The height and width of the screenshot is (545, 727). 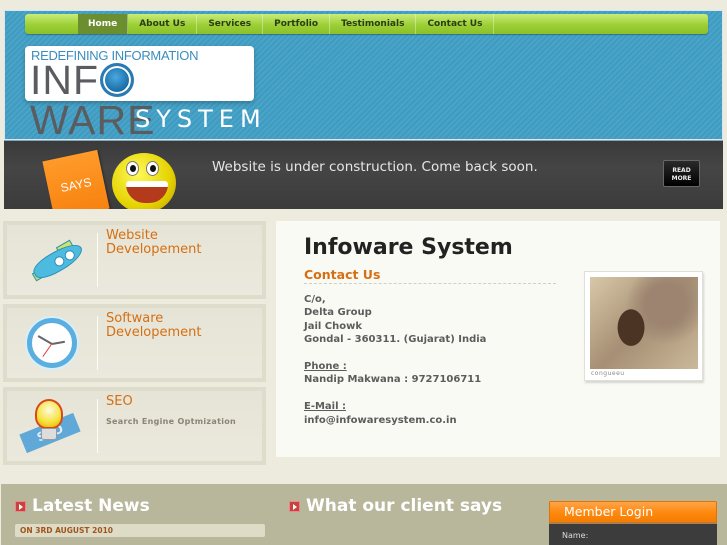 I want to click on lightbulb-seo-icon: SEO, so click(x=52, y=426).